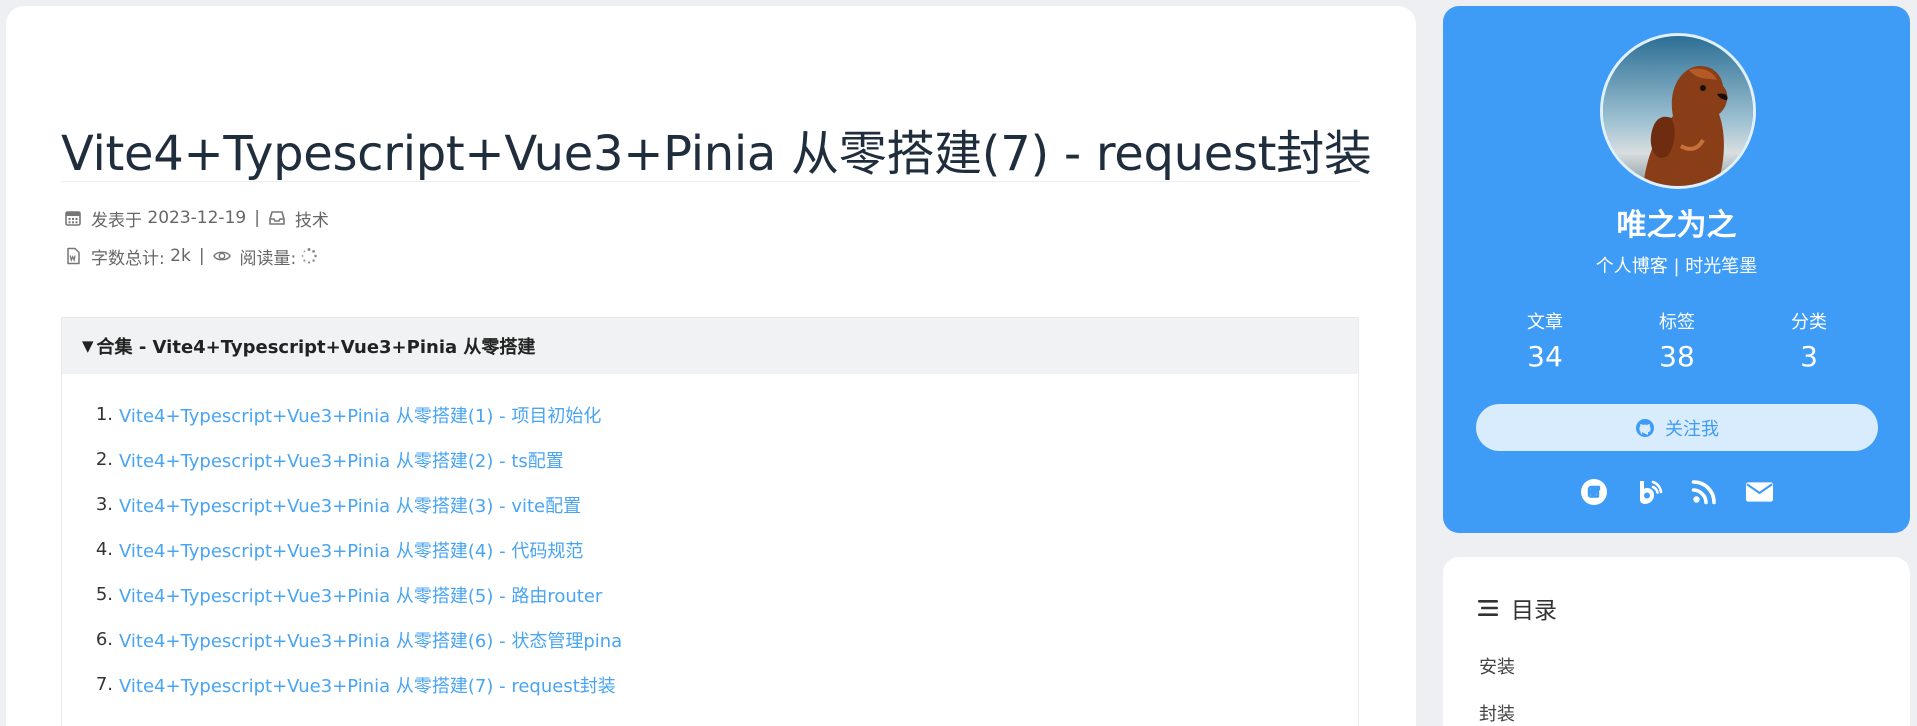 The image size is (1917, 726). I want to click on title-divider, so click(710, 181).